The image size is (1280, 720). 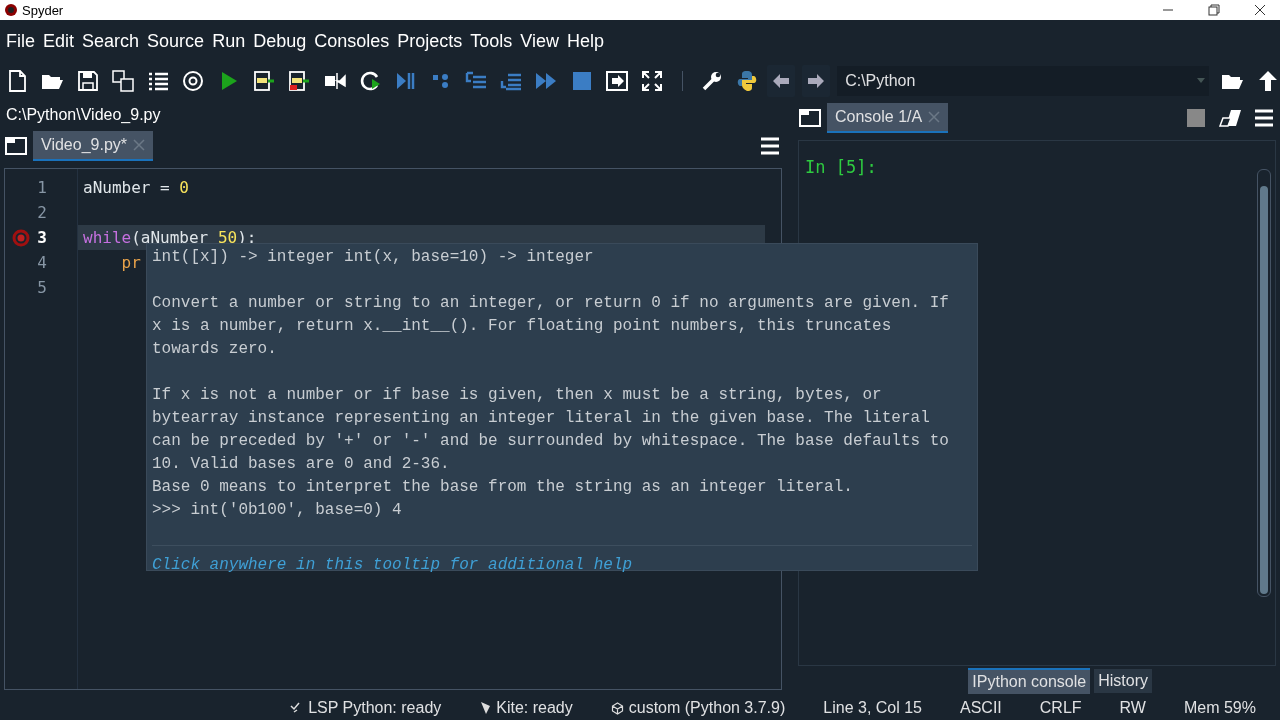 I want to click on menu-item: File, so click(x=20, y=41).